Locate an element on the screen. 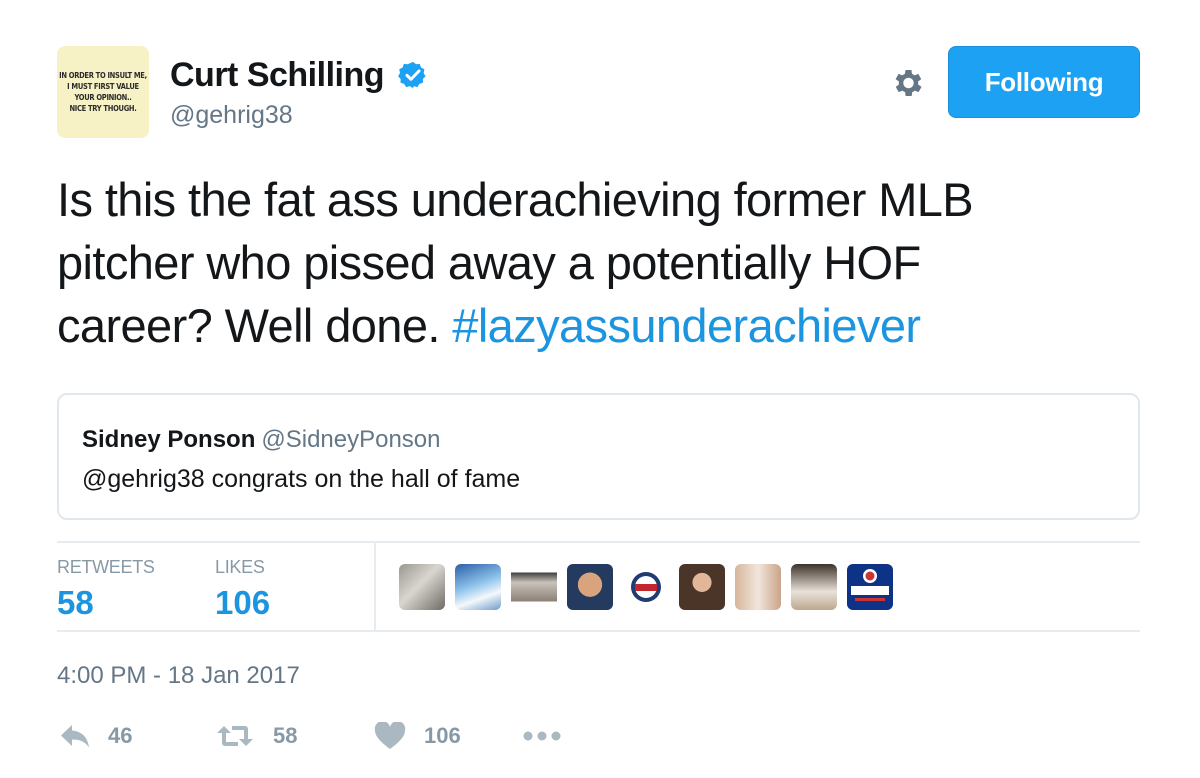  sfs-logo-icon is located at coordinates (646, 587).